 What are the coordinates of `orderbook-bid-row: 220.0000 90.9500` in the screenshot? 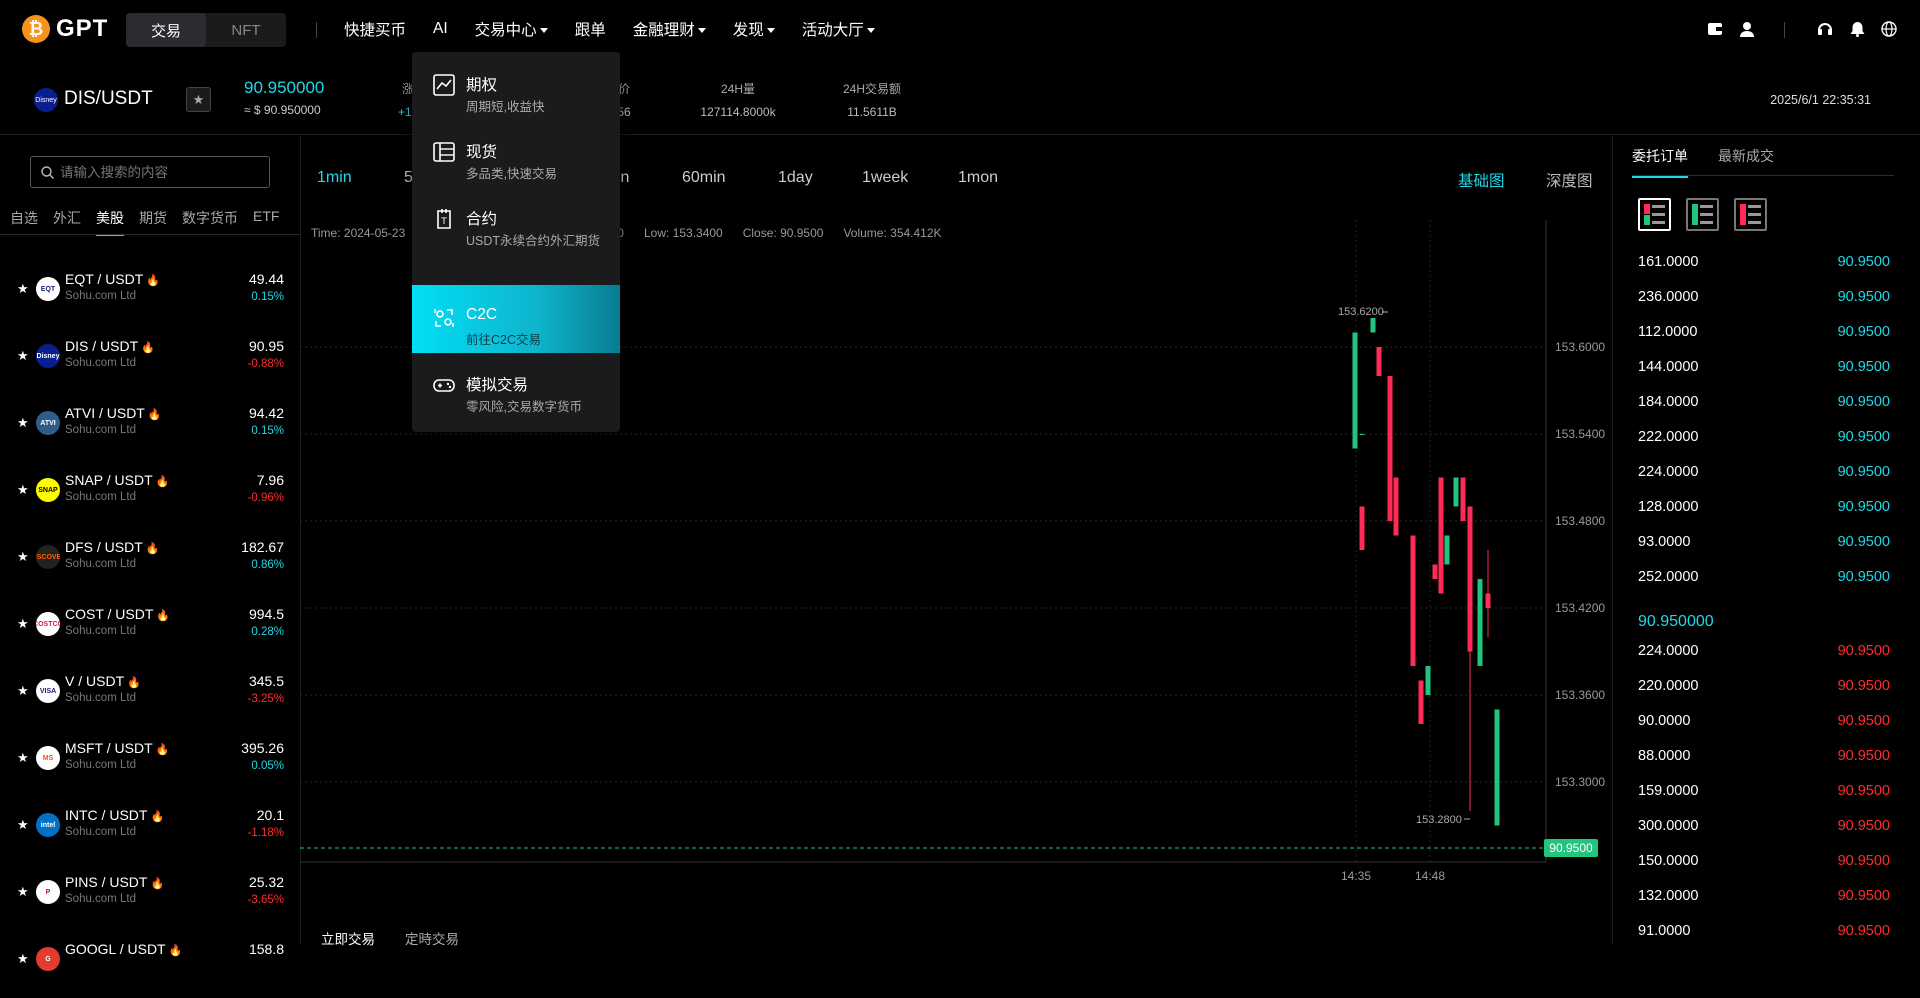 It's located at (1765, 688).